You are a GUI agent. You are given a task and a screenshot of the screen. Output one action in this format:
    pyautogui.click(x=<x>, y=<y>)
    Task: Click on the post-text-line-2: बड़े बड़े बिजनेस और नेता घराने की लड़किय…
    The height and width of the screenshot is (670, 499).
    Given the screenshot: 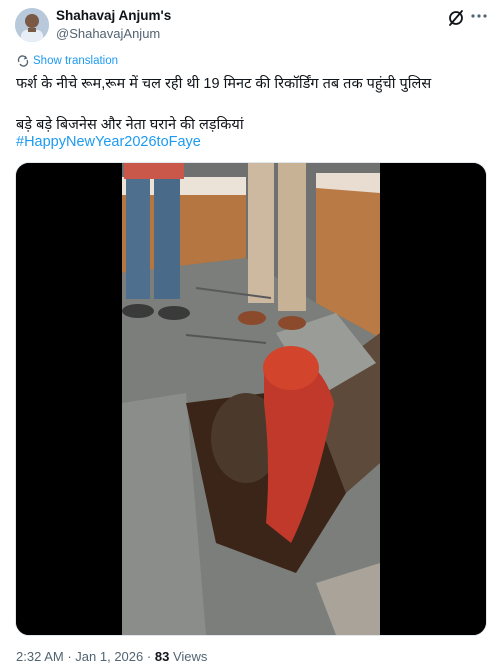 What is the action you would take?
    pyautogui.click(x=130, y=125)
    